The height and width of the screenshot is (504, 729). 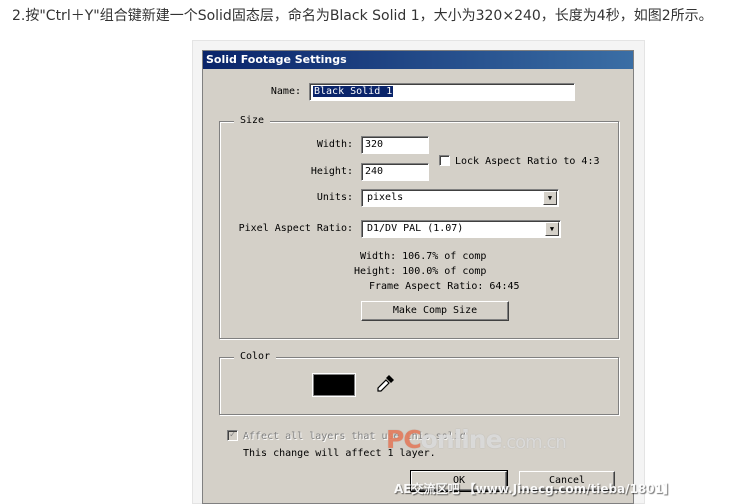 I want to click on width-field: 320, so click(x=395, y=145).